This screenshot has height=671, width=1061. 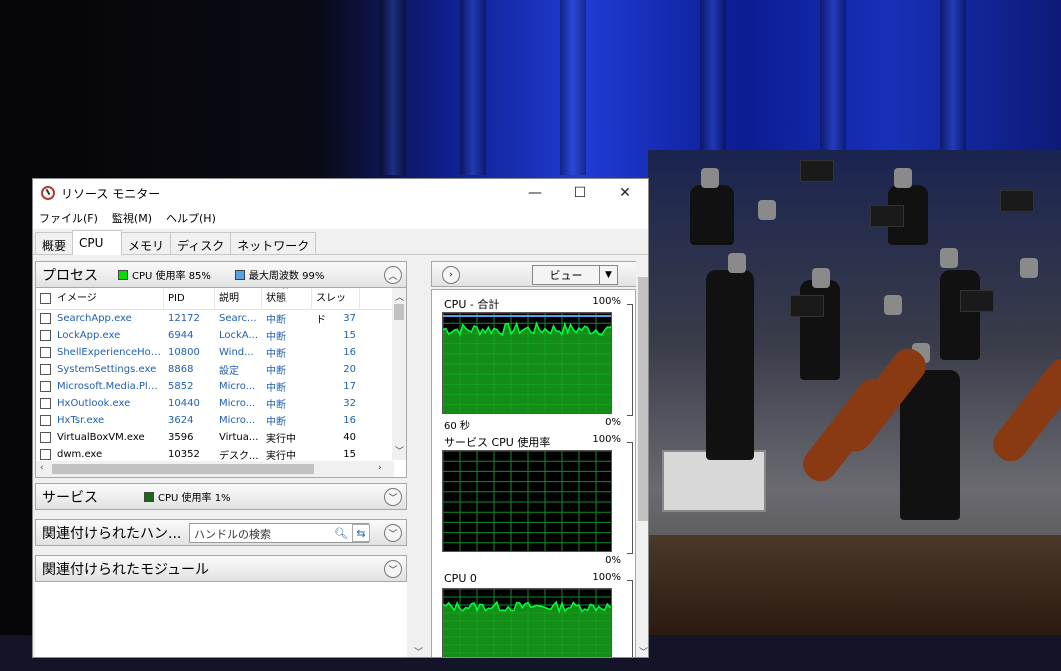 I want to click on table-row: HxOutlook.exe 10440 Micro... 中断 32, so click(x=221, y=403).